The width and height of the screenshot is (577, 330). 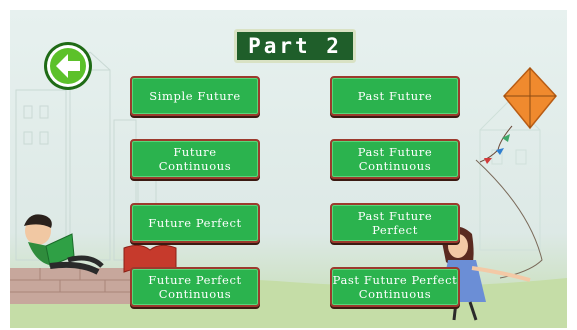 What do you see at coordinates (195, 223) in the screenshot?
I see `future-perfect-button: Future Perfect` at bounding box center [195, 223].